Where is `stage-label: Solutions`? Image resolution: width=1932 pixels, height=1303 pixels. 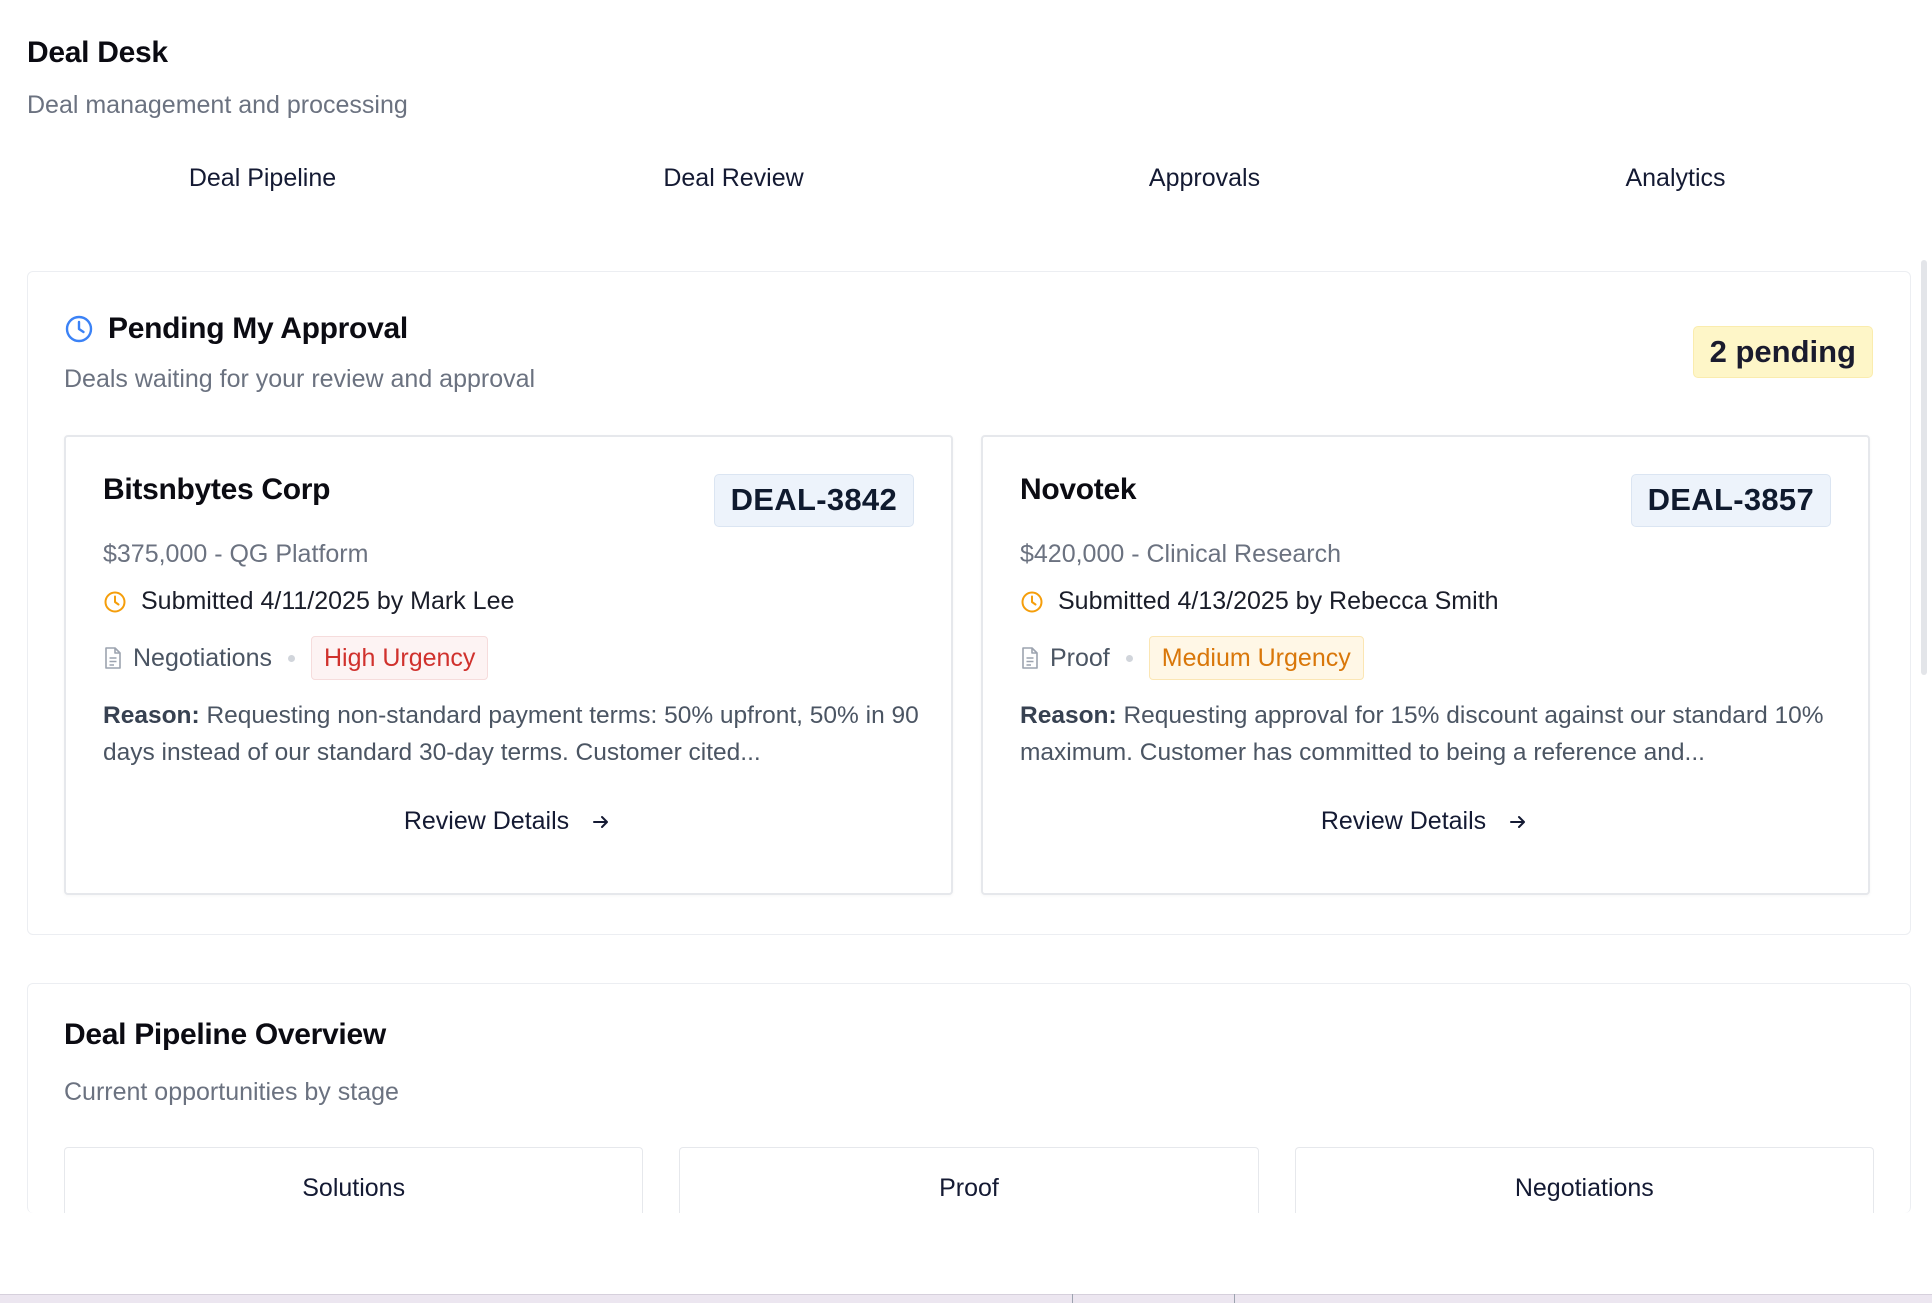 stage-label: Solutions is located at coordinates (354, 1188).